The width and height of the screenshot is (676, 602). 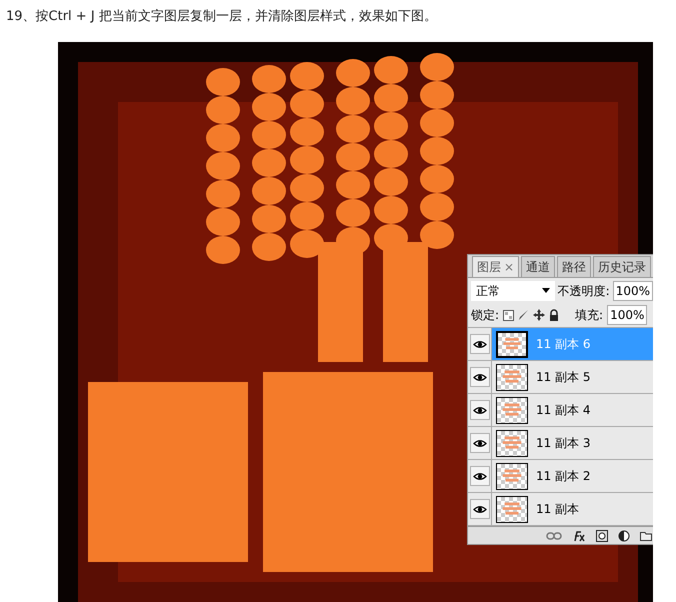 I want to click on layer-name: 11 副本, so click(x=558, y=509).